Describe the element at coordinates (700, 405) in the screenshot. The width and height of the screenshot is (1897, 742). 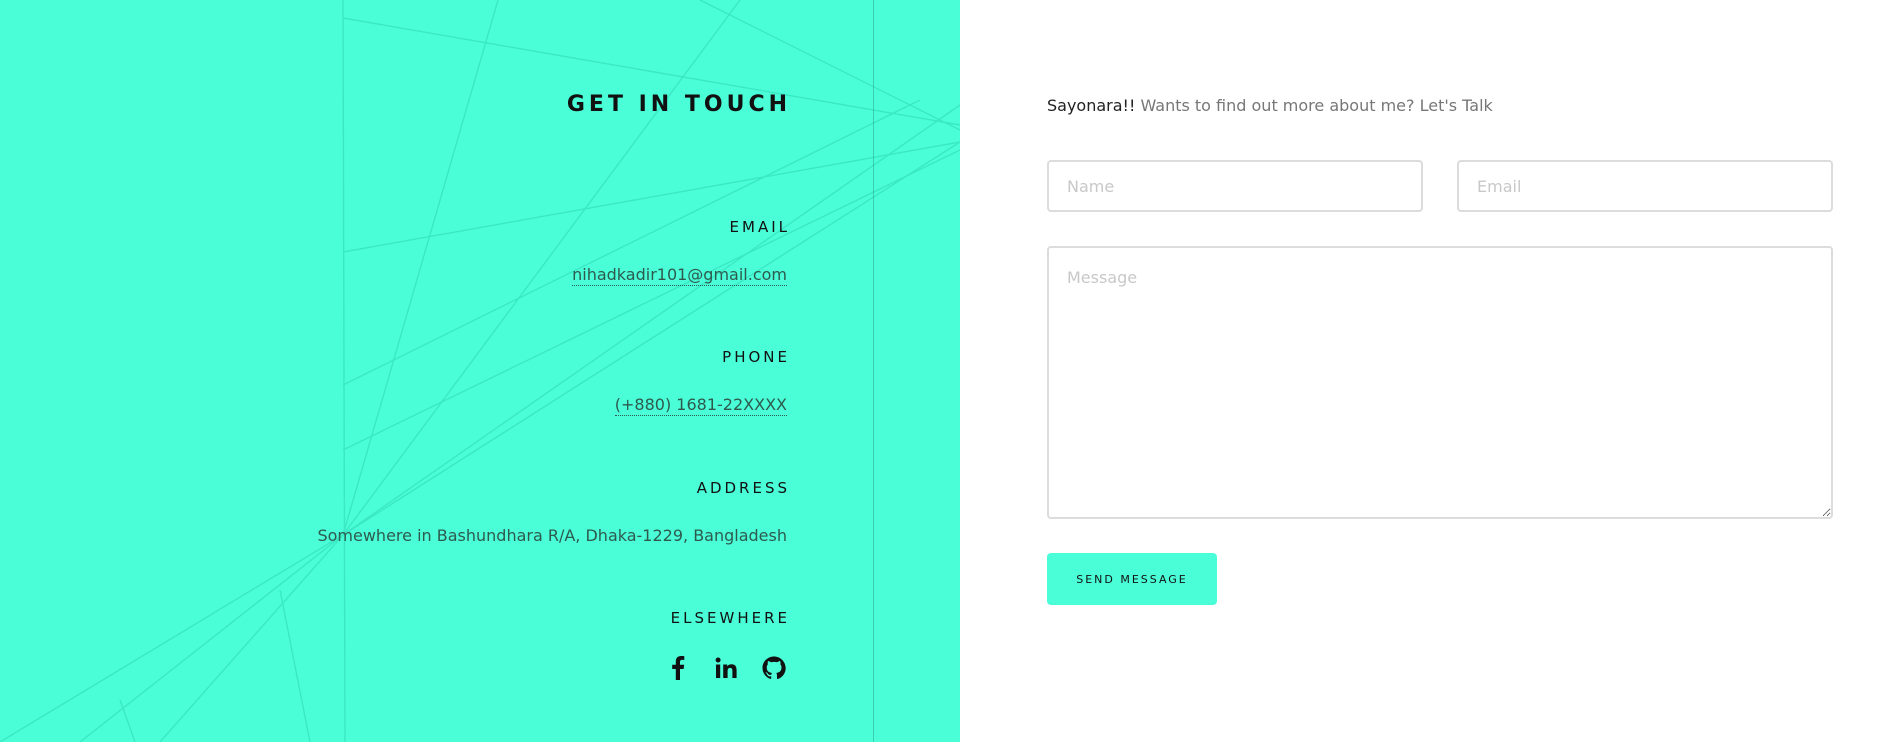
I see `phone-link: (+880) 1681-22XXXX` at that location.